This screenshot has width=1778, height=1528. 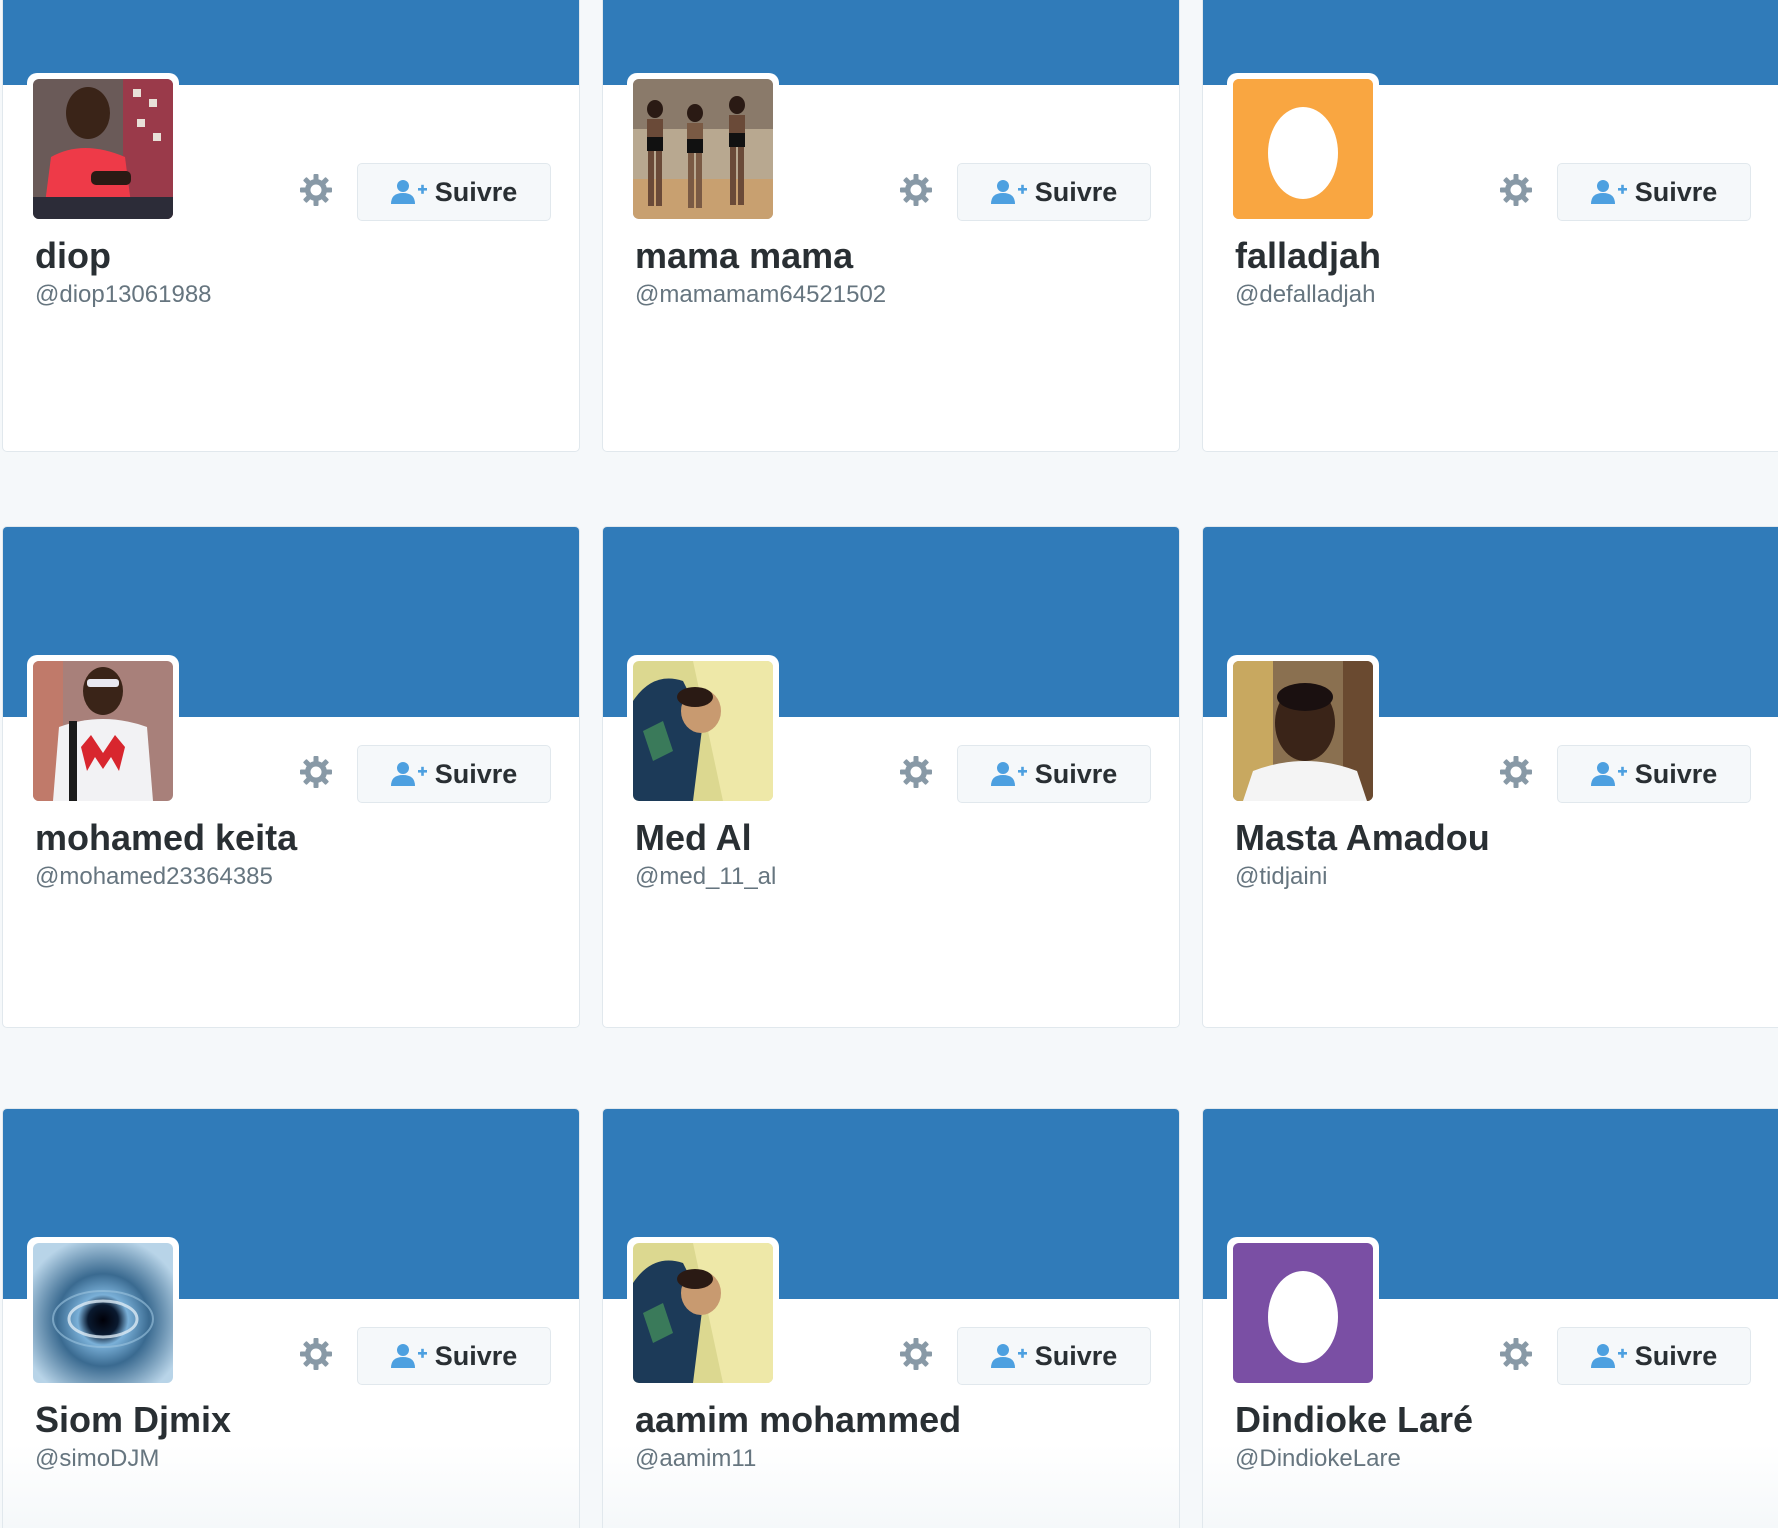 What do you see at coordinates (705, 877) in the screenshot?
I see `user-handle: @med_11_al` at bounding box center [705, 877].